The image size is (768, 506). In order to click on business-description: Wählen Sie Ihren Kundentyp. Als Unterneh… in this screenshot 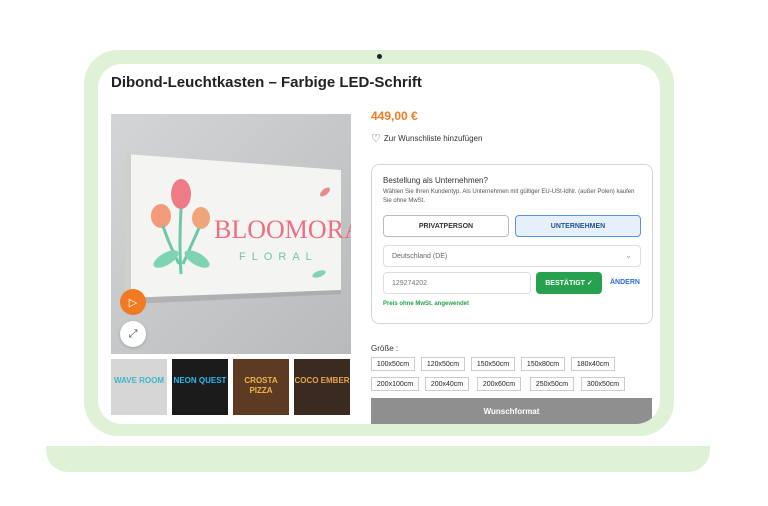, I will do `click(509, 196)`.